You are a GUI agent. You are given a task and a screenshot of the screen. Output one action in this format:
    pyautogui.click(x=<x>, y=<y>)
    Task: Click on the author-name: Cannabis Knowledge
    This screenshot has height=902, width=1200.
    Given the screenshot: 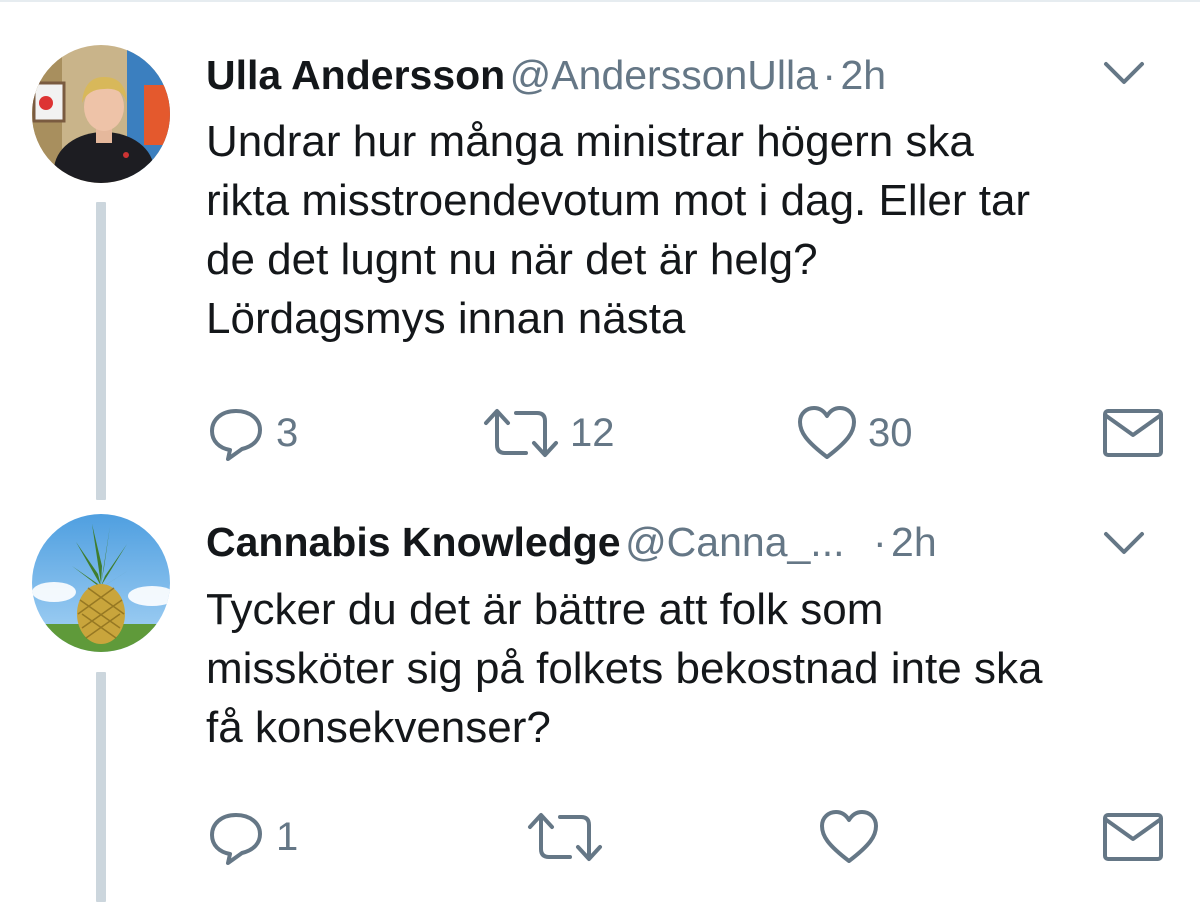 What is the action you would take?
    pyautogui.click(x=413, y=542)
    